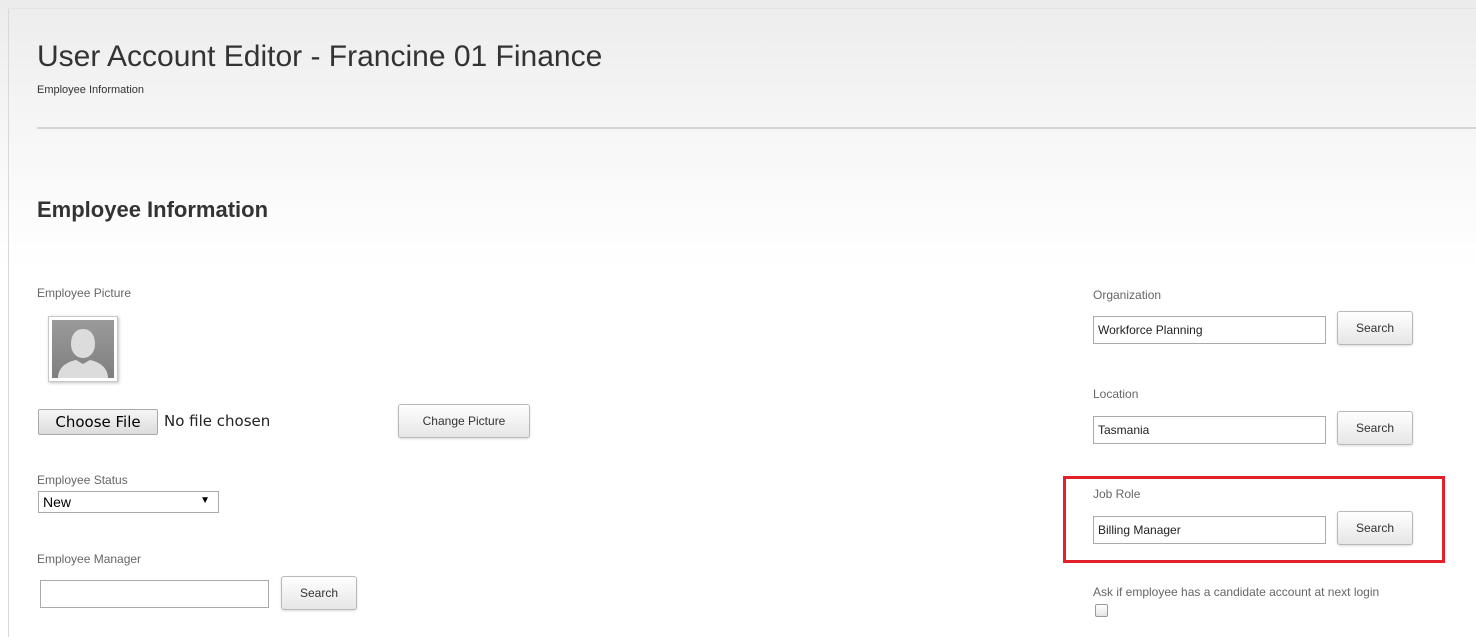  I want to click on employee-status-select: New ▼, so click(128, 502).